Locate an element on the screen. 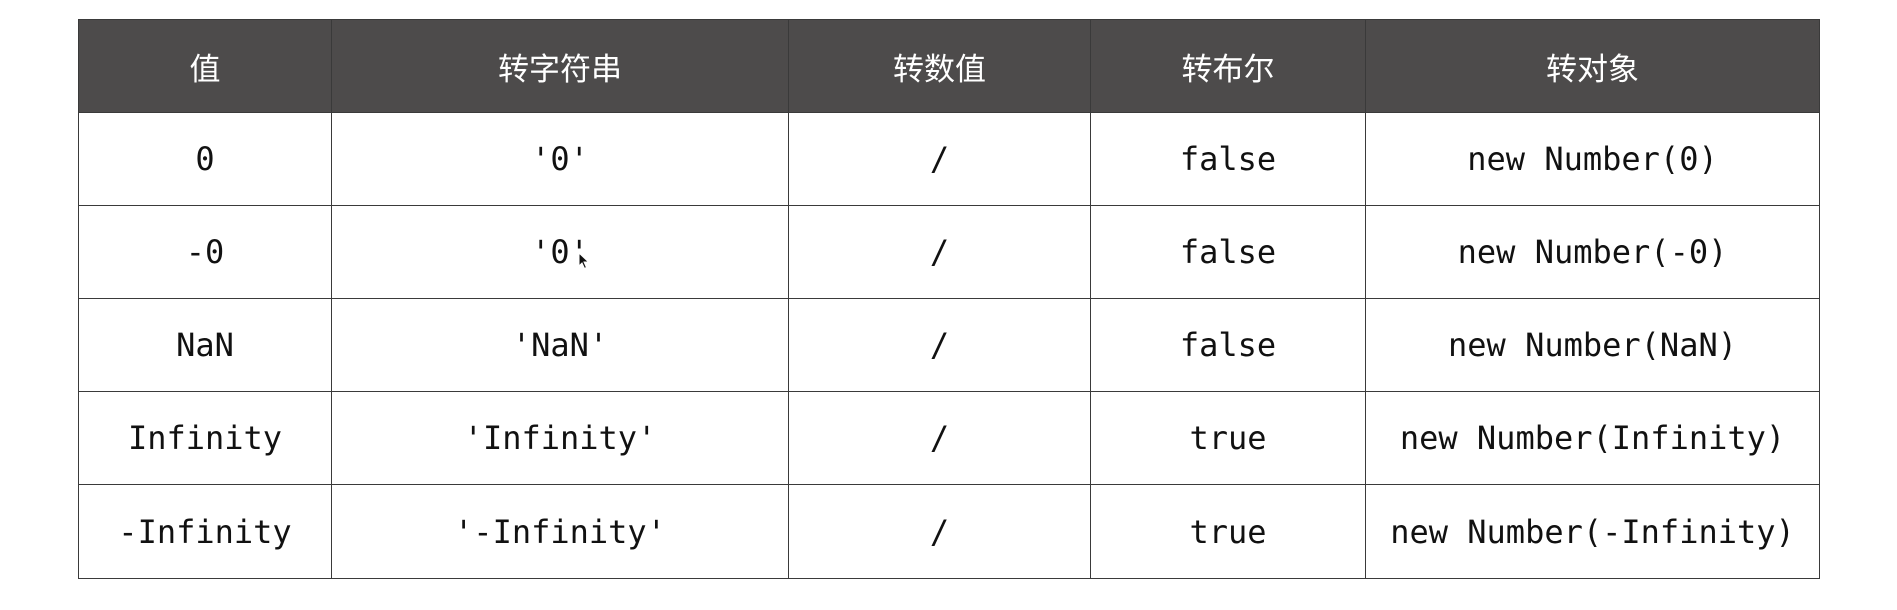  cell-to-object: new Number(-0) is located at coordinates (1592, 252).